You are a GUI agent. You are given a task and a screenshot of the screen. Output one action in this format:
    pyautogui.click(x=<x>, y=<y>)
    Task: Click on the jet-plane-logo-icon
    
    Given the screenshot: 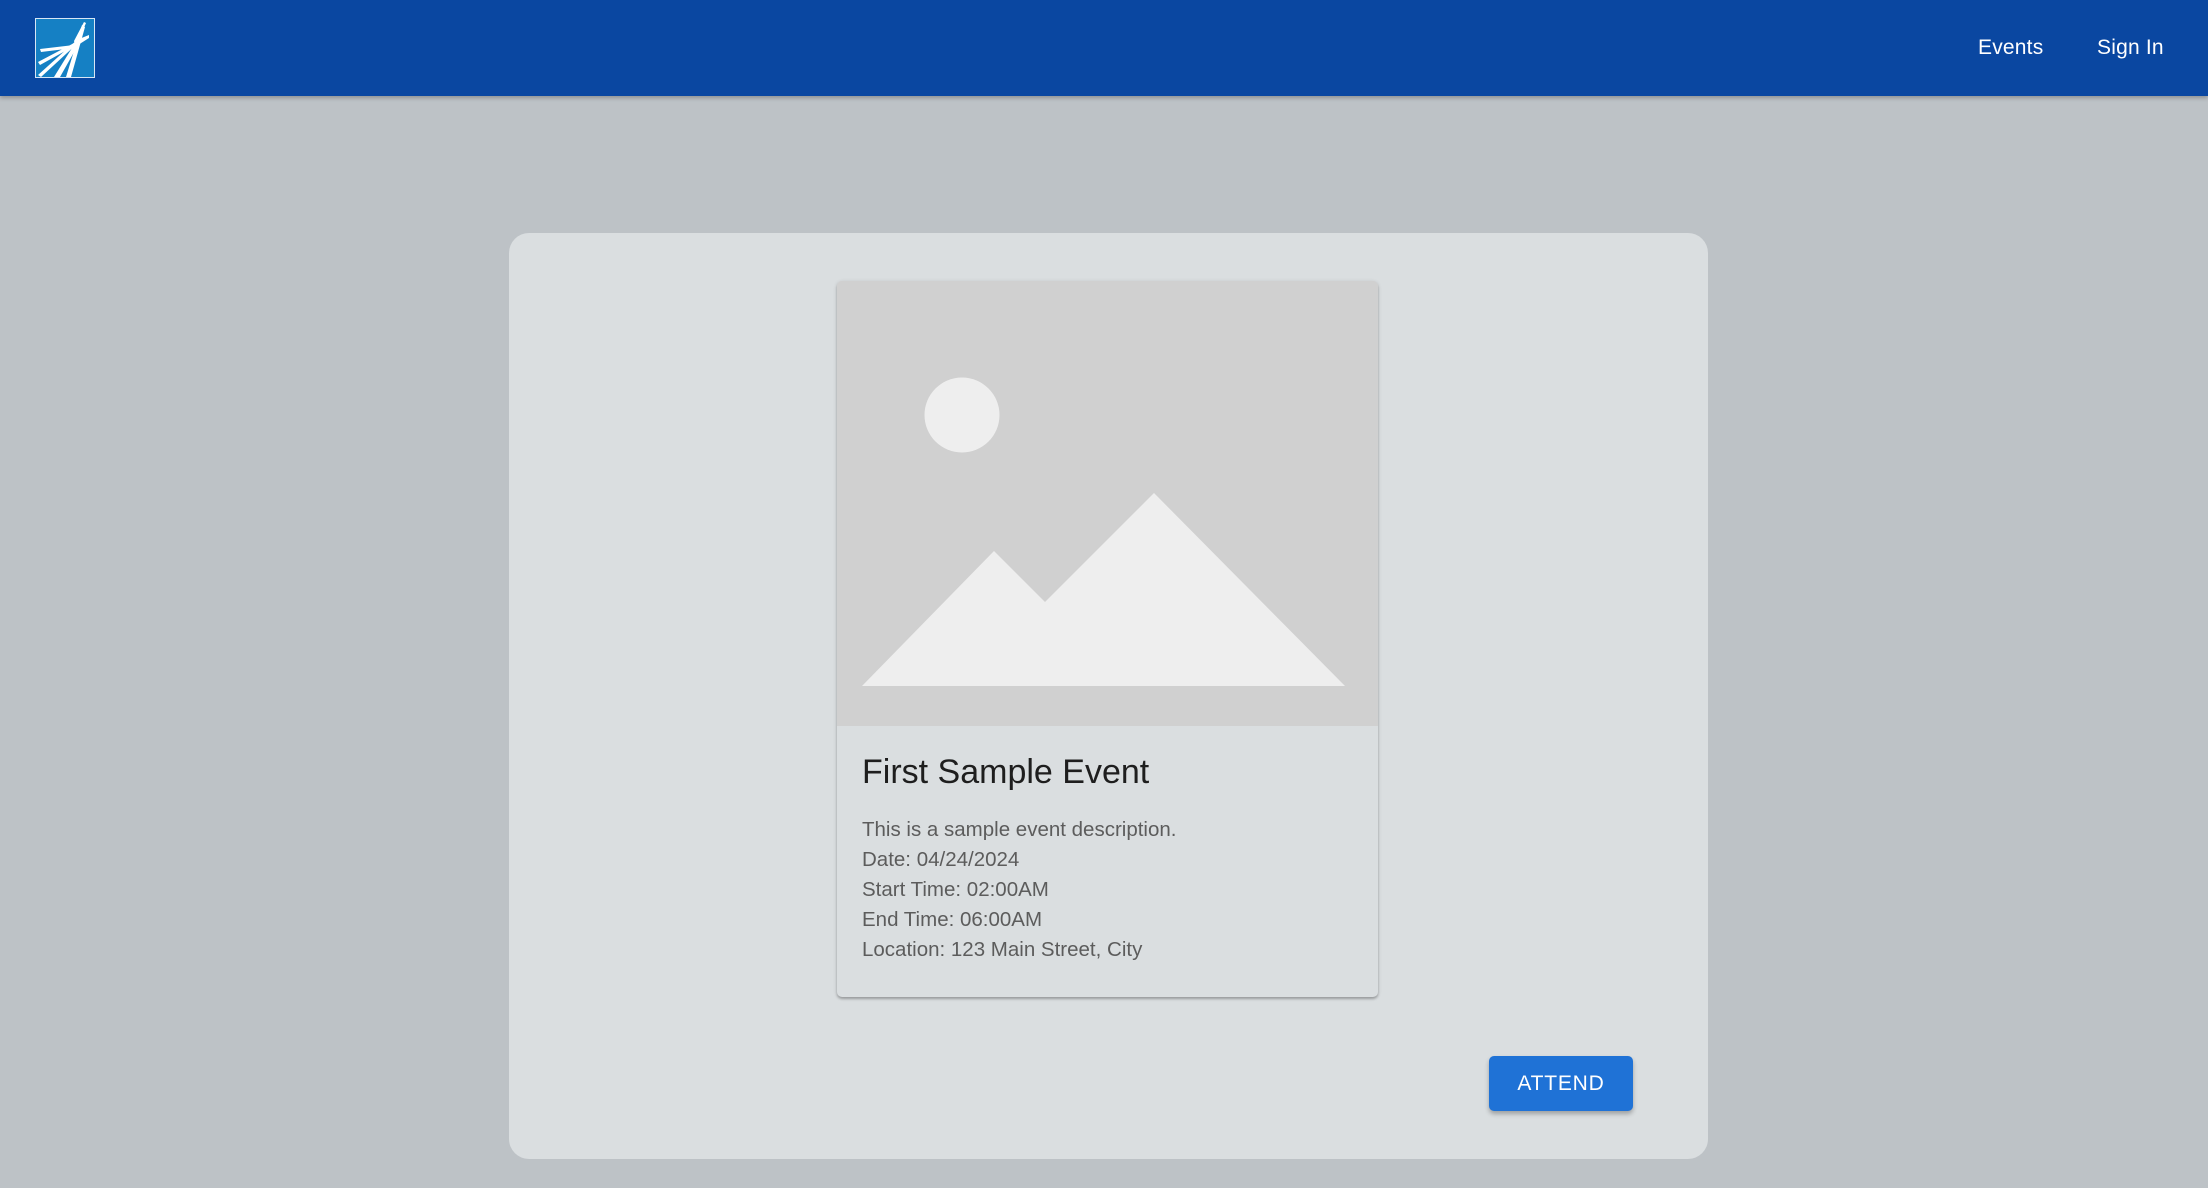 What is the action you would take?
    pyautogui.click(x=65, y=48)
    